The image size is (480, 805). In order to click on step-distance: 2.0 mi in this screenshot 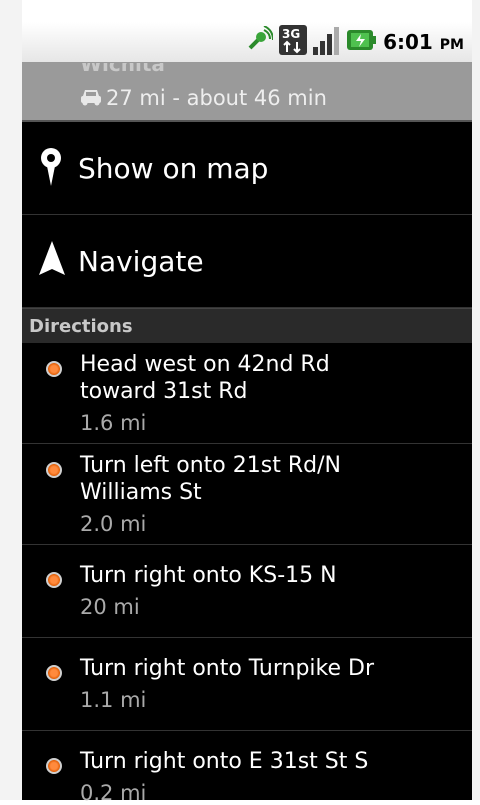, I will do `click(113, 524)`.